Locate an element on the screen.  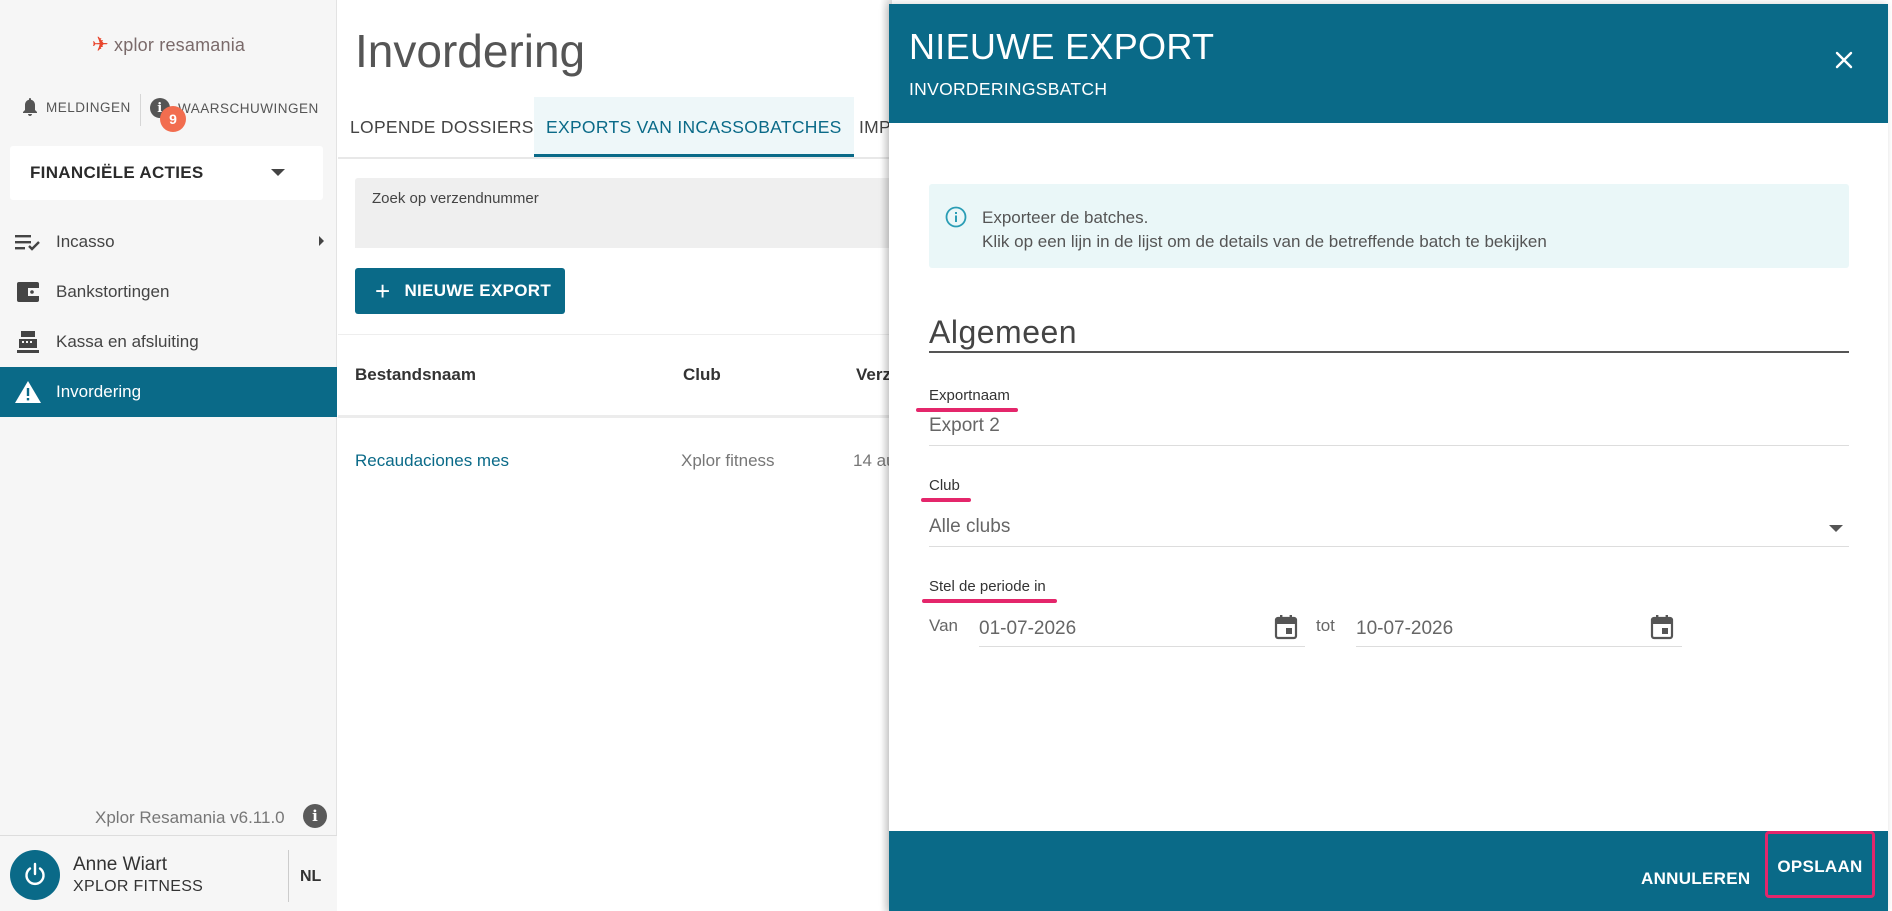
sidebar-item-bankstortingen: Bankstortingen is located at coordinates (168, 292).